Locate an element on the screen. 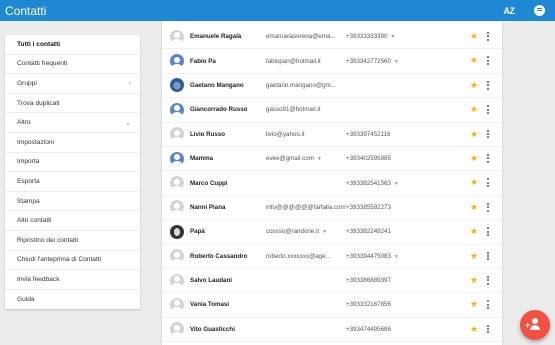 The width and height of the screenshot is (555, 345). contact-phone: +393385592273 is located at coordinates (368, 207).